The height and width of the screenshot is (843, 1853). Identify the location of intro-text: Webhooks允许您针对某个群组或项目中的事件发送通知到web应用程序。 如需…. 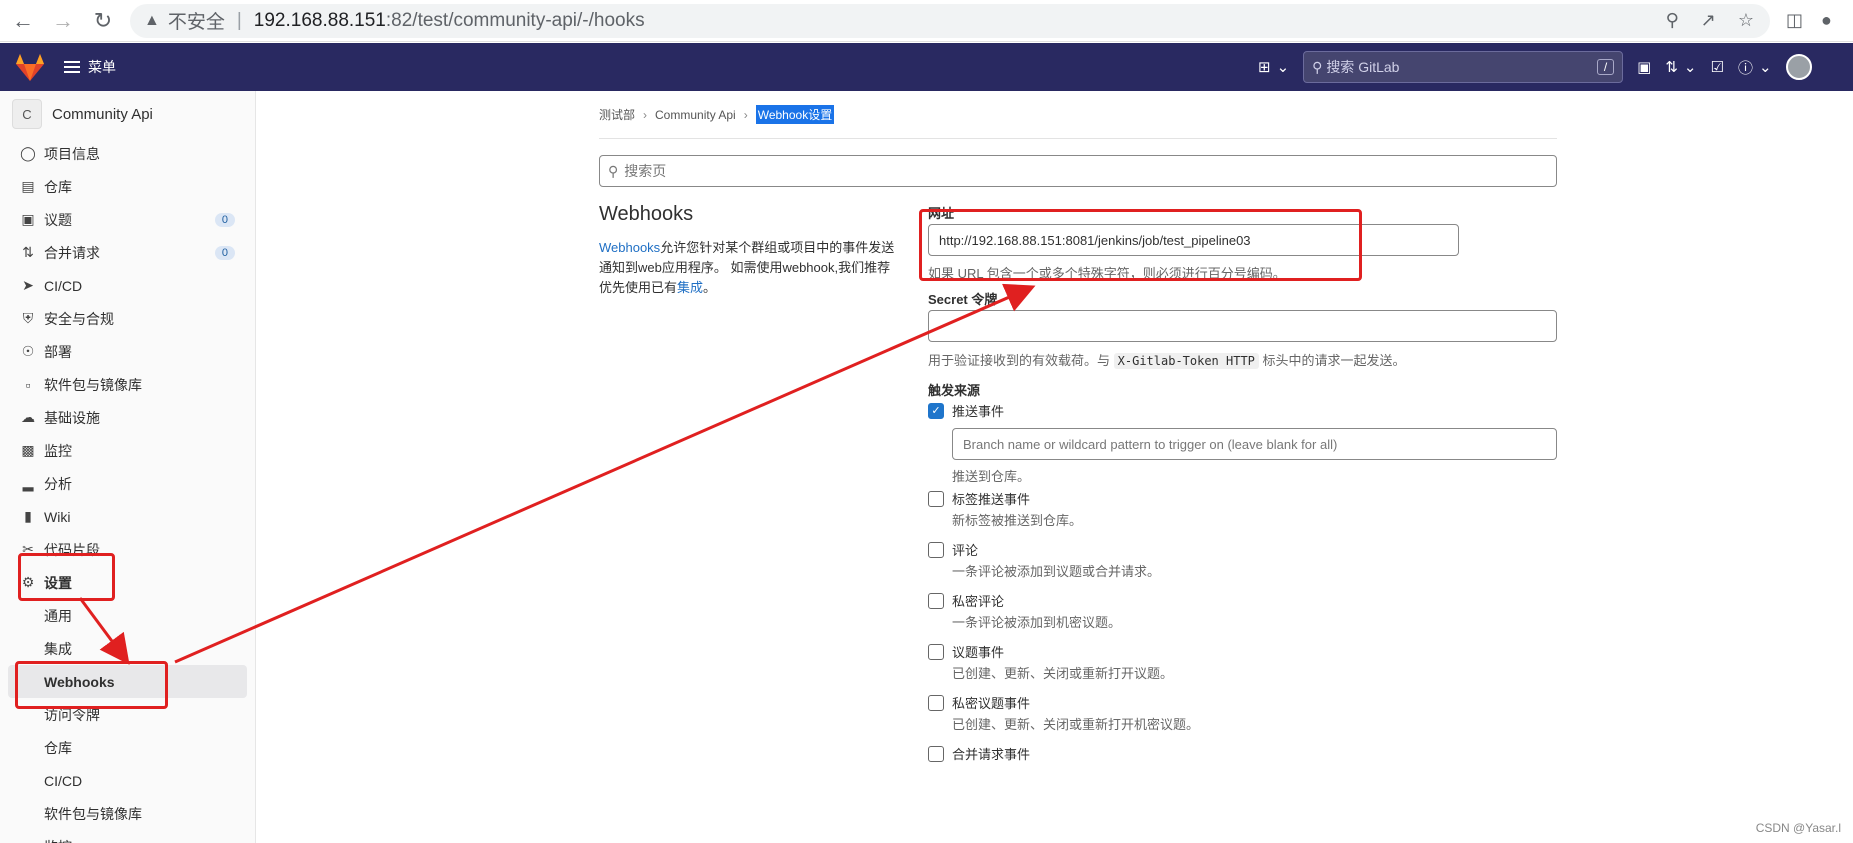
(749, 268).